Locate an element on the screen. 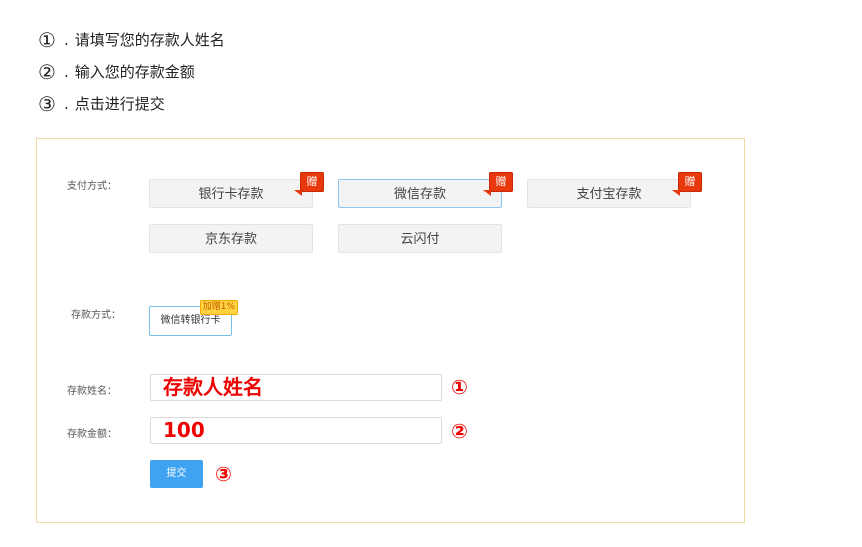  instruction-step-1: ① . 请填写您的存款人姓名 is located at coordinates (130, 40).